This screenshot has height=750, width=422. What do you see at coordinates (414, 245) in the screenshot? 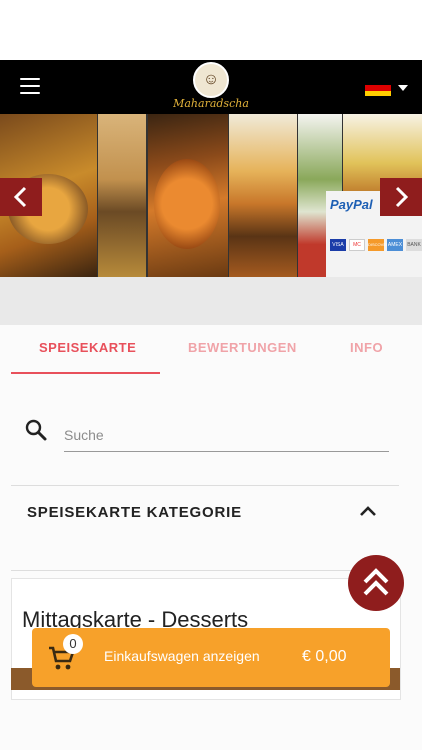
I see `bank-card-icon: BANK` at bounding box center [414, 245].